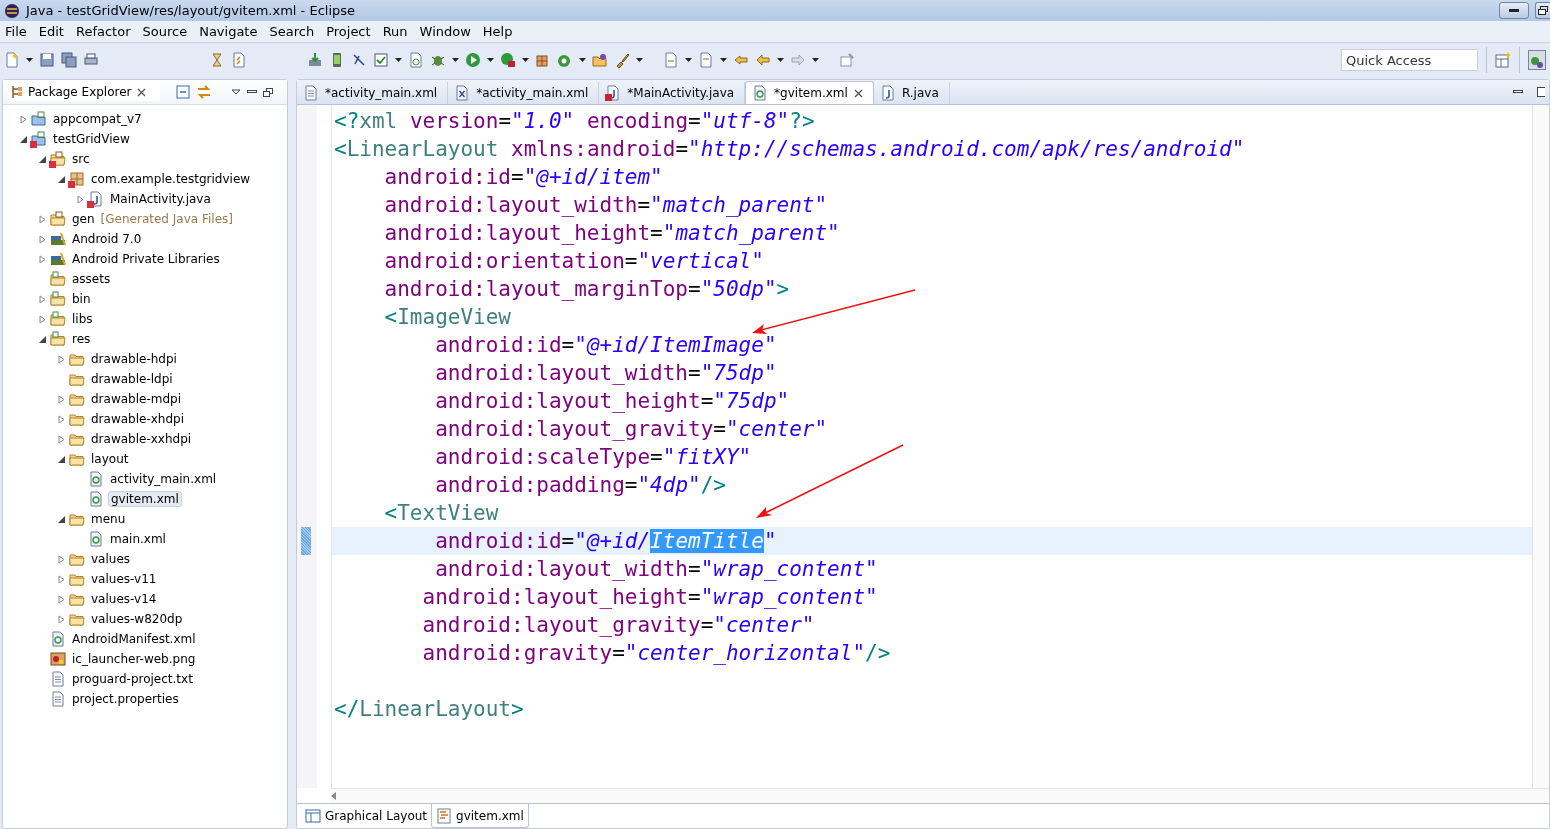 The height and width of the screenshot is (829, 1550). I want to click on tree-item: Android 7.0, so click(107, 239).